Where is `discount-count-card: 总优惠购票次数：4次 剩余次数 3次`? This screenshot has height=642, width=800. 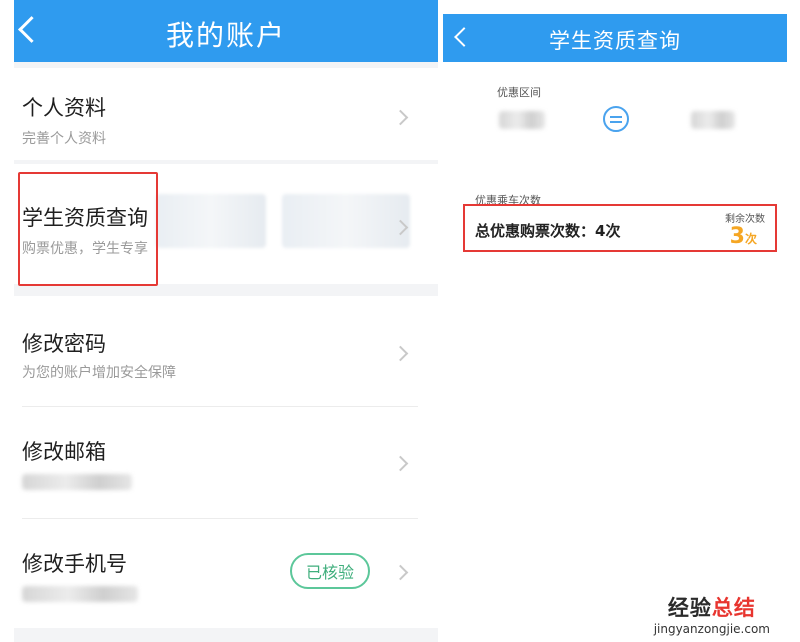 discount-count-card: 总优惠购票次数：4次 剩余次数 3次 is located at coordinates (620, 228).